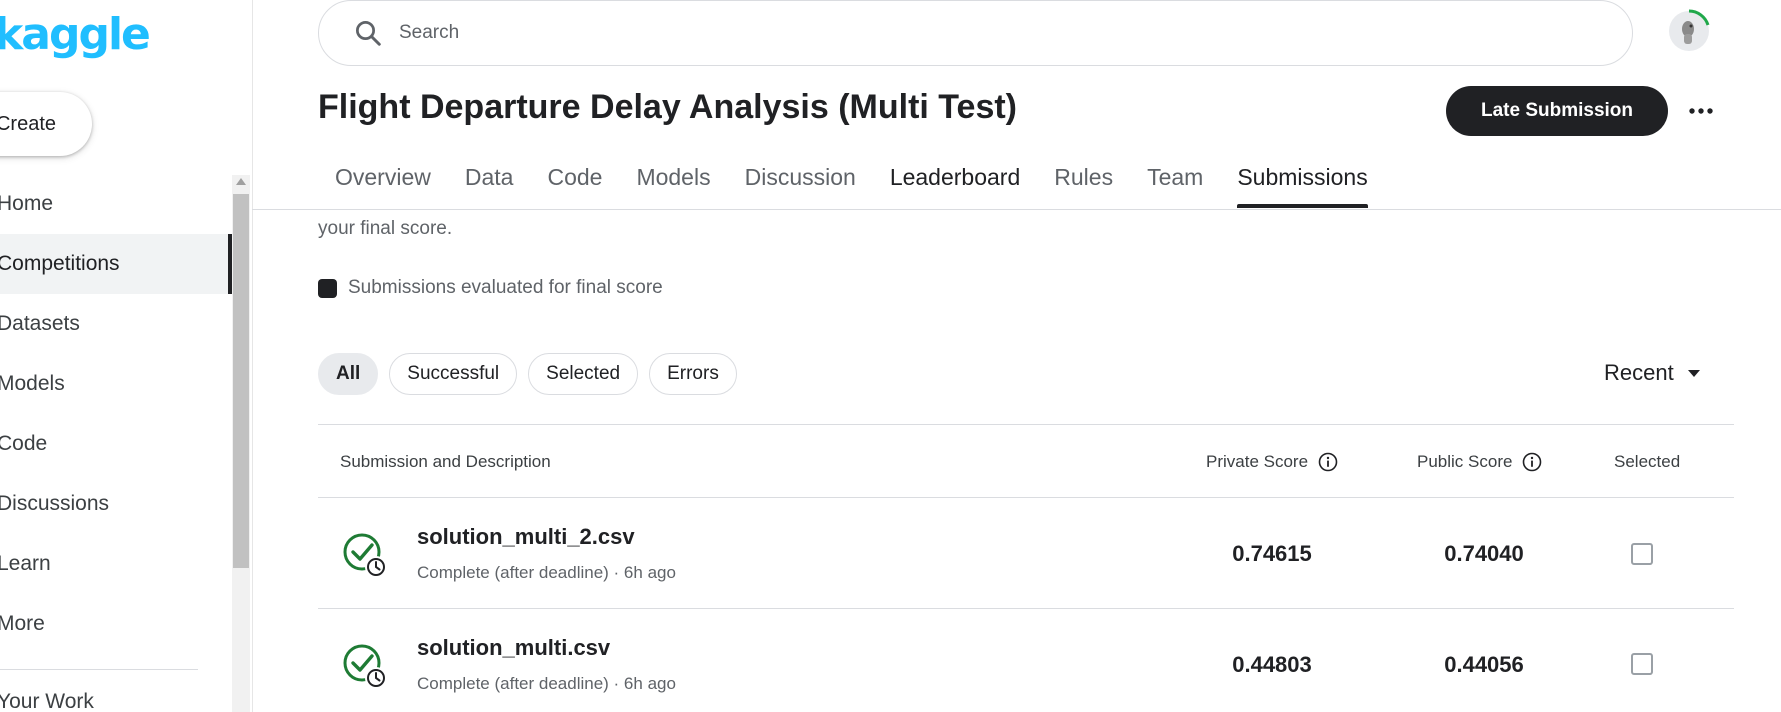 This screenshot has height=712, width=1781. I want to click on header-selected: Selected, so click(1647, 462).